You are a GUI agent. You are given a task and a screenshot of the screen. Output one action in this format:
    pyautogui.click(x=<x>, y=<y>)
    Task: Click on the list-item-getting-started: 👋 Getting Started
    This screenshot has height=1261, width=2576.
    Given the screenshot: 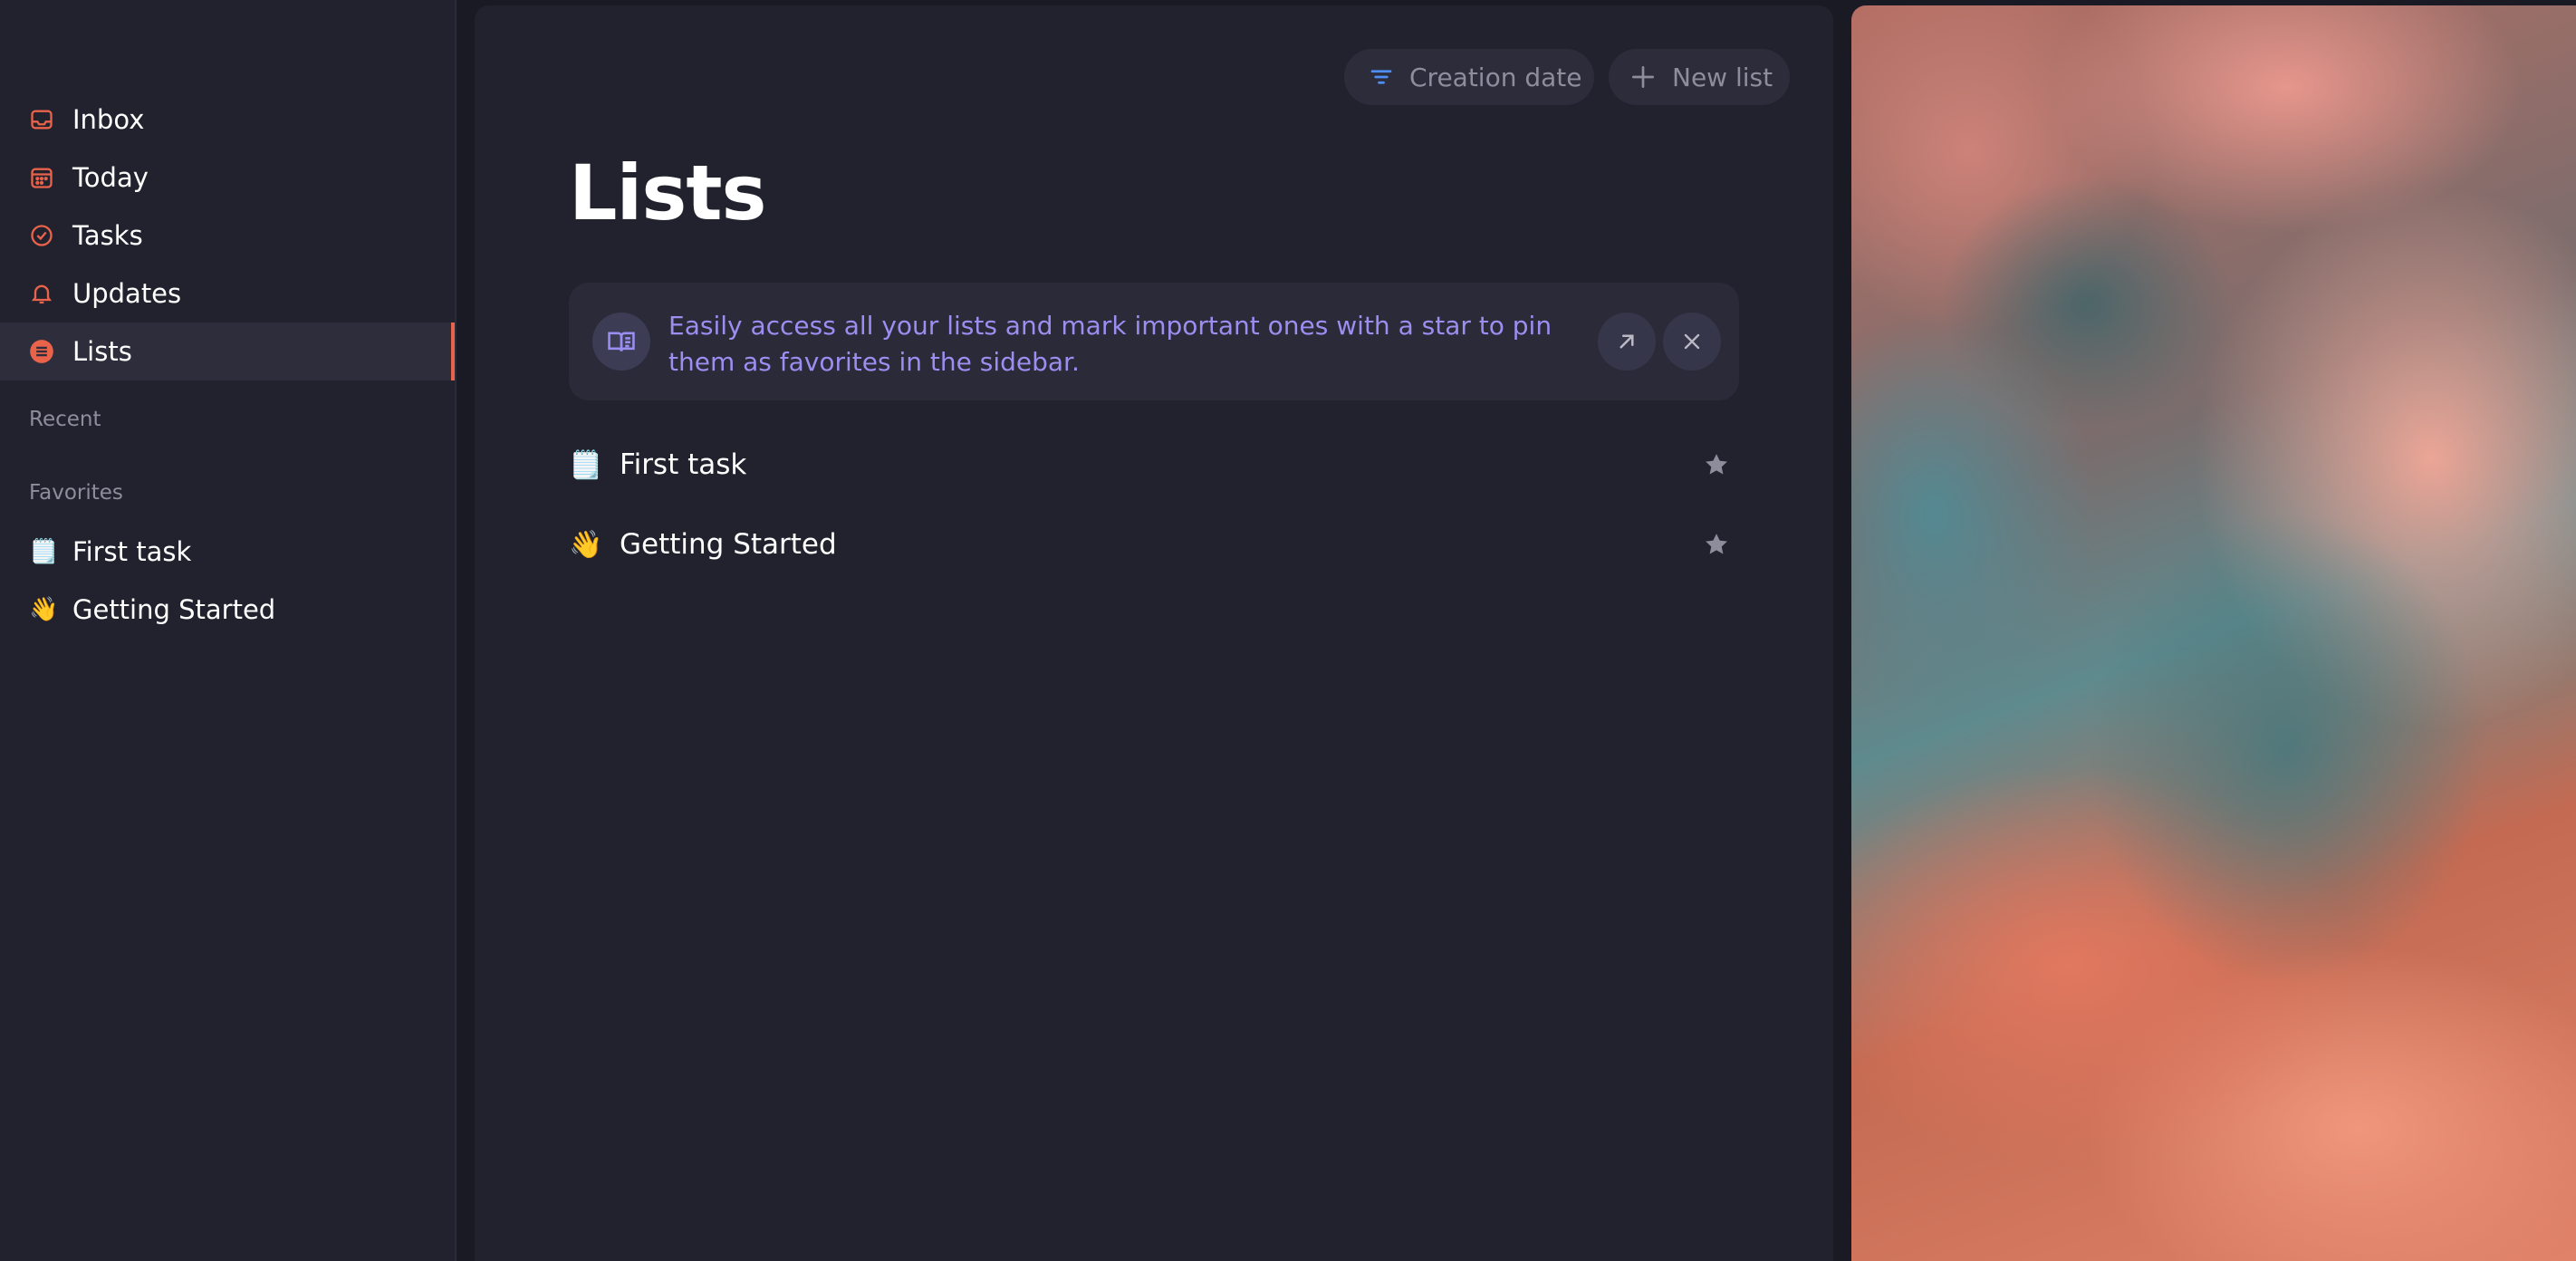 What is the action you would take?
    pyautogui.click(x=1154, y=544)
    